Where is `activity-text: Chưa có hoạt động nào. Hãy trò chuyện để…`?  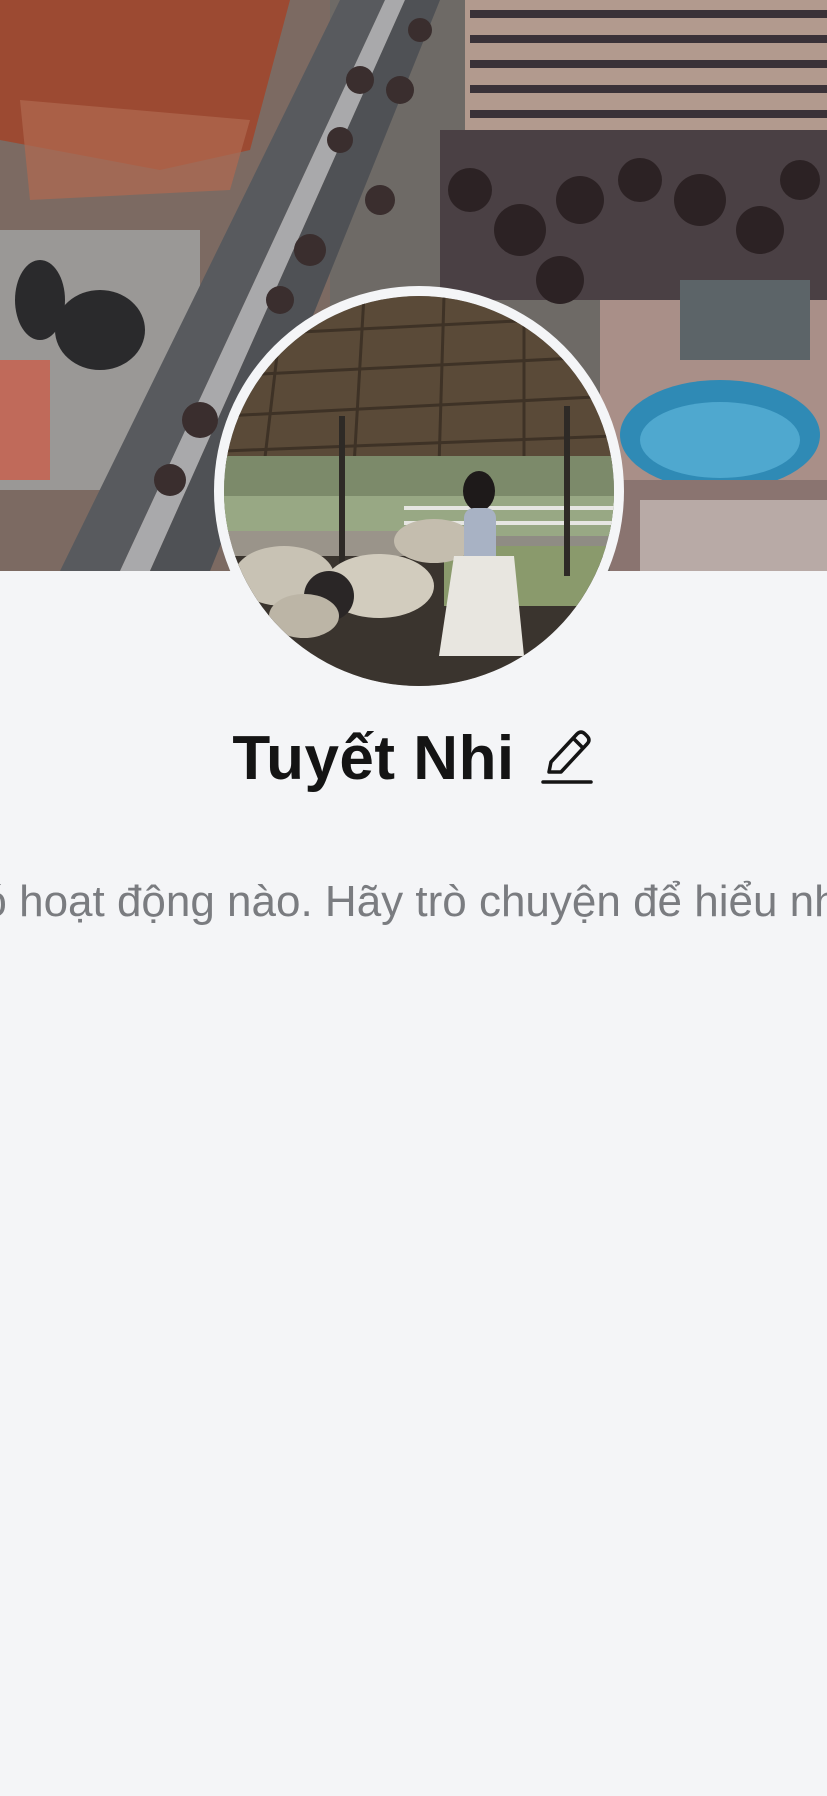
activity-text: Chưa có hoạt động nào. Hãy trò chuyện để… is located at coordinates (413, 901).